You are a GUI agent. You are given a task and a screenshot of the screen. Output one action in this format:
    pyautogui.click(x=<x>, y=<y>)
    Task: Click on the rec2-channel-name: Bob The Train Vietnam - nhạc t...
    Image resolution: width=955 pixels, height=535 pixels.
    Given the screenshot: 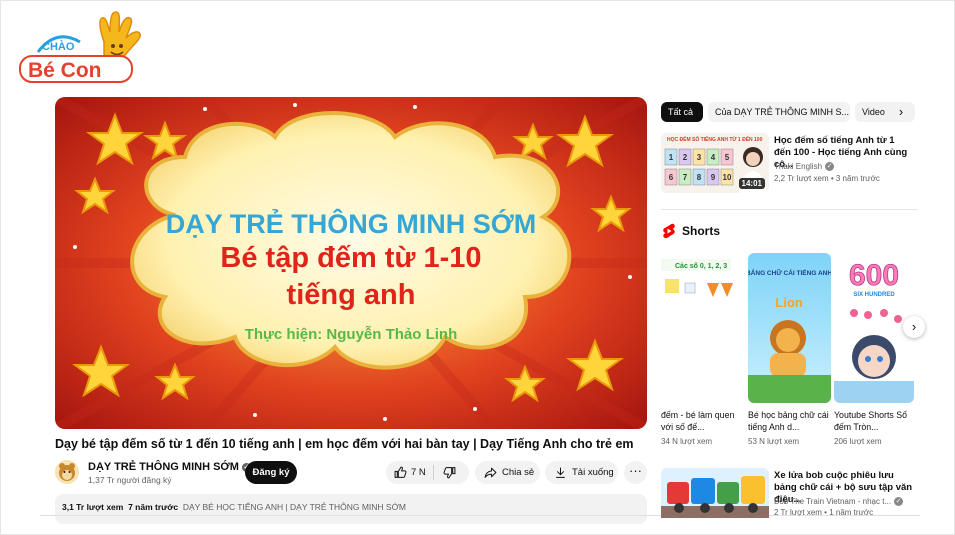 What is the action you would take?
    pyautogui.click(x=832, y=501)
    